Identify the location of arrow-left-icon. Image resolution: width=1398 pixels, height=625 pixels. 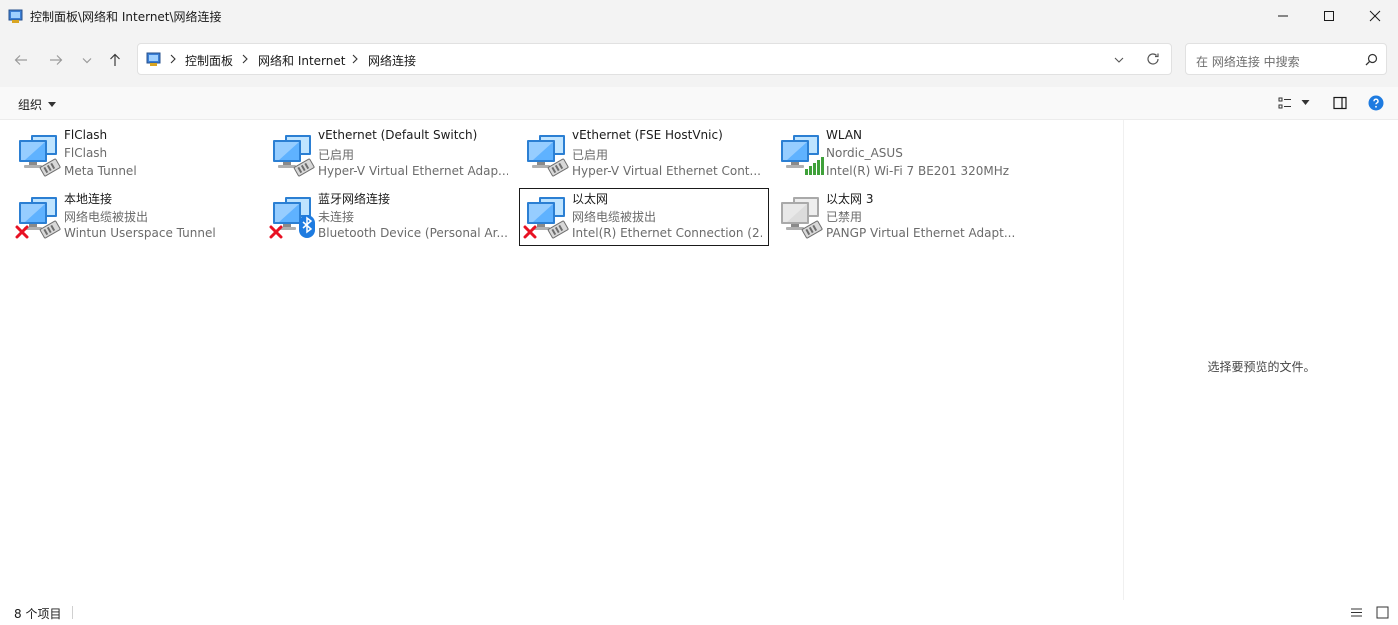
(20, 60).